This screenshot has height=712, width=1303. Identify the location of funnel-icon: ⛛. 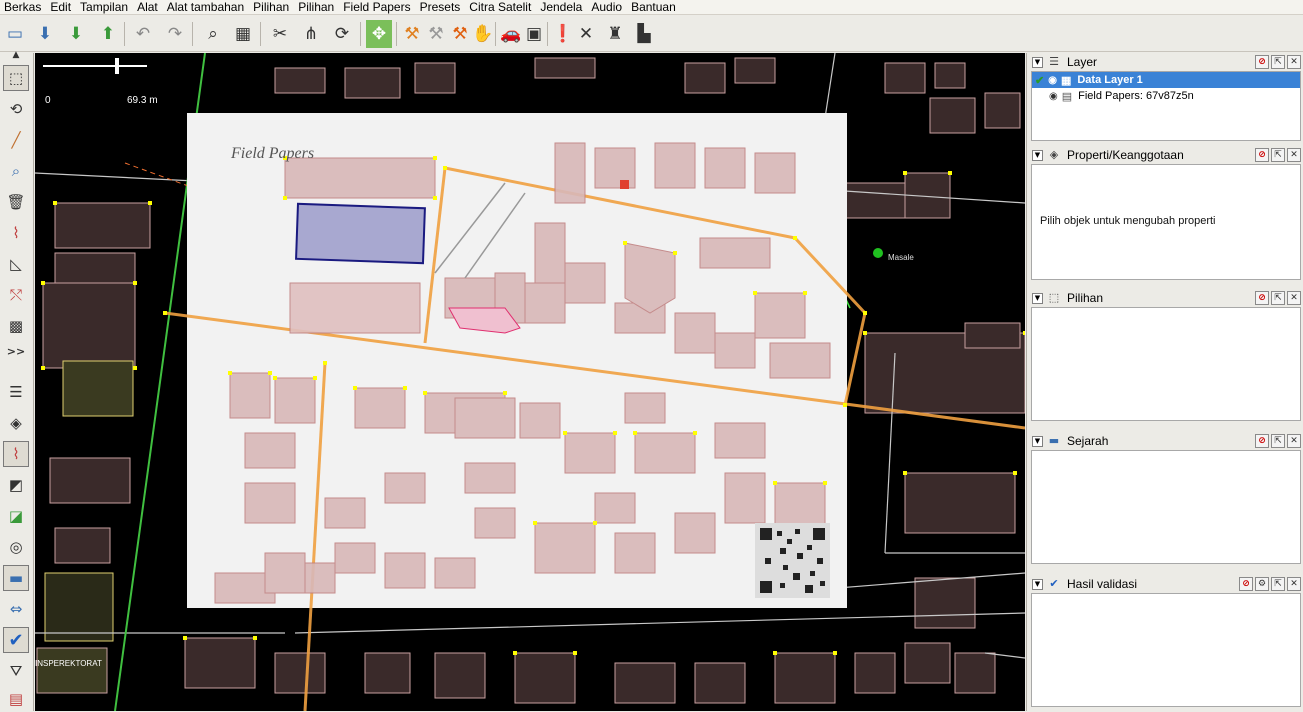
(16, 671).